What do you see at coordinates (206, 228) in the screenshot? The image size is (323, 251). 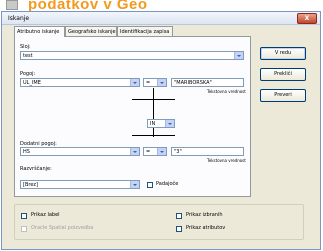 I see `show-attributes-label: Prikaz atributov` at bounding box center [206, 228].